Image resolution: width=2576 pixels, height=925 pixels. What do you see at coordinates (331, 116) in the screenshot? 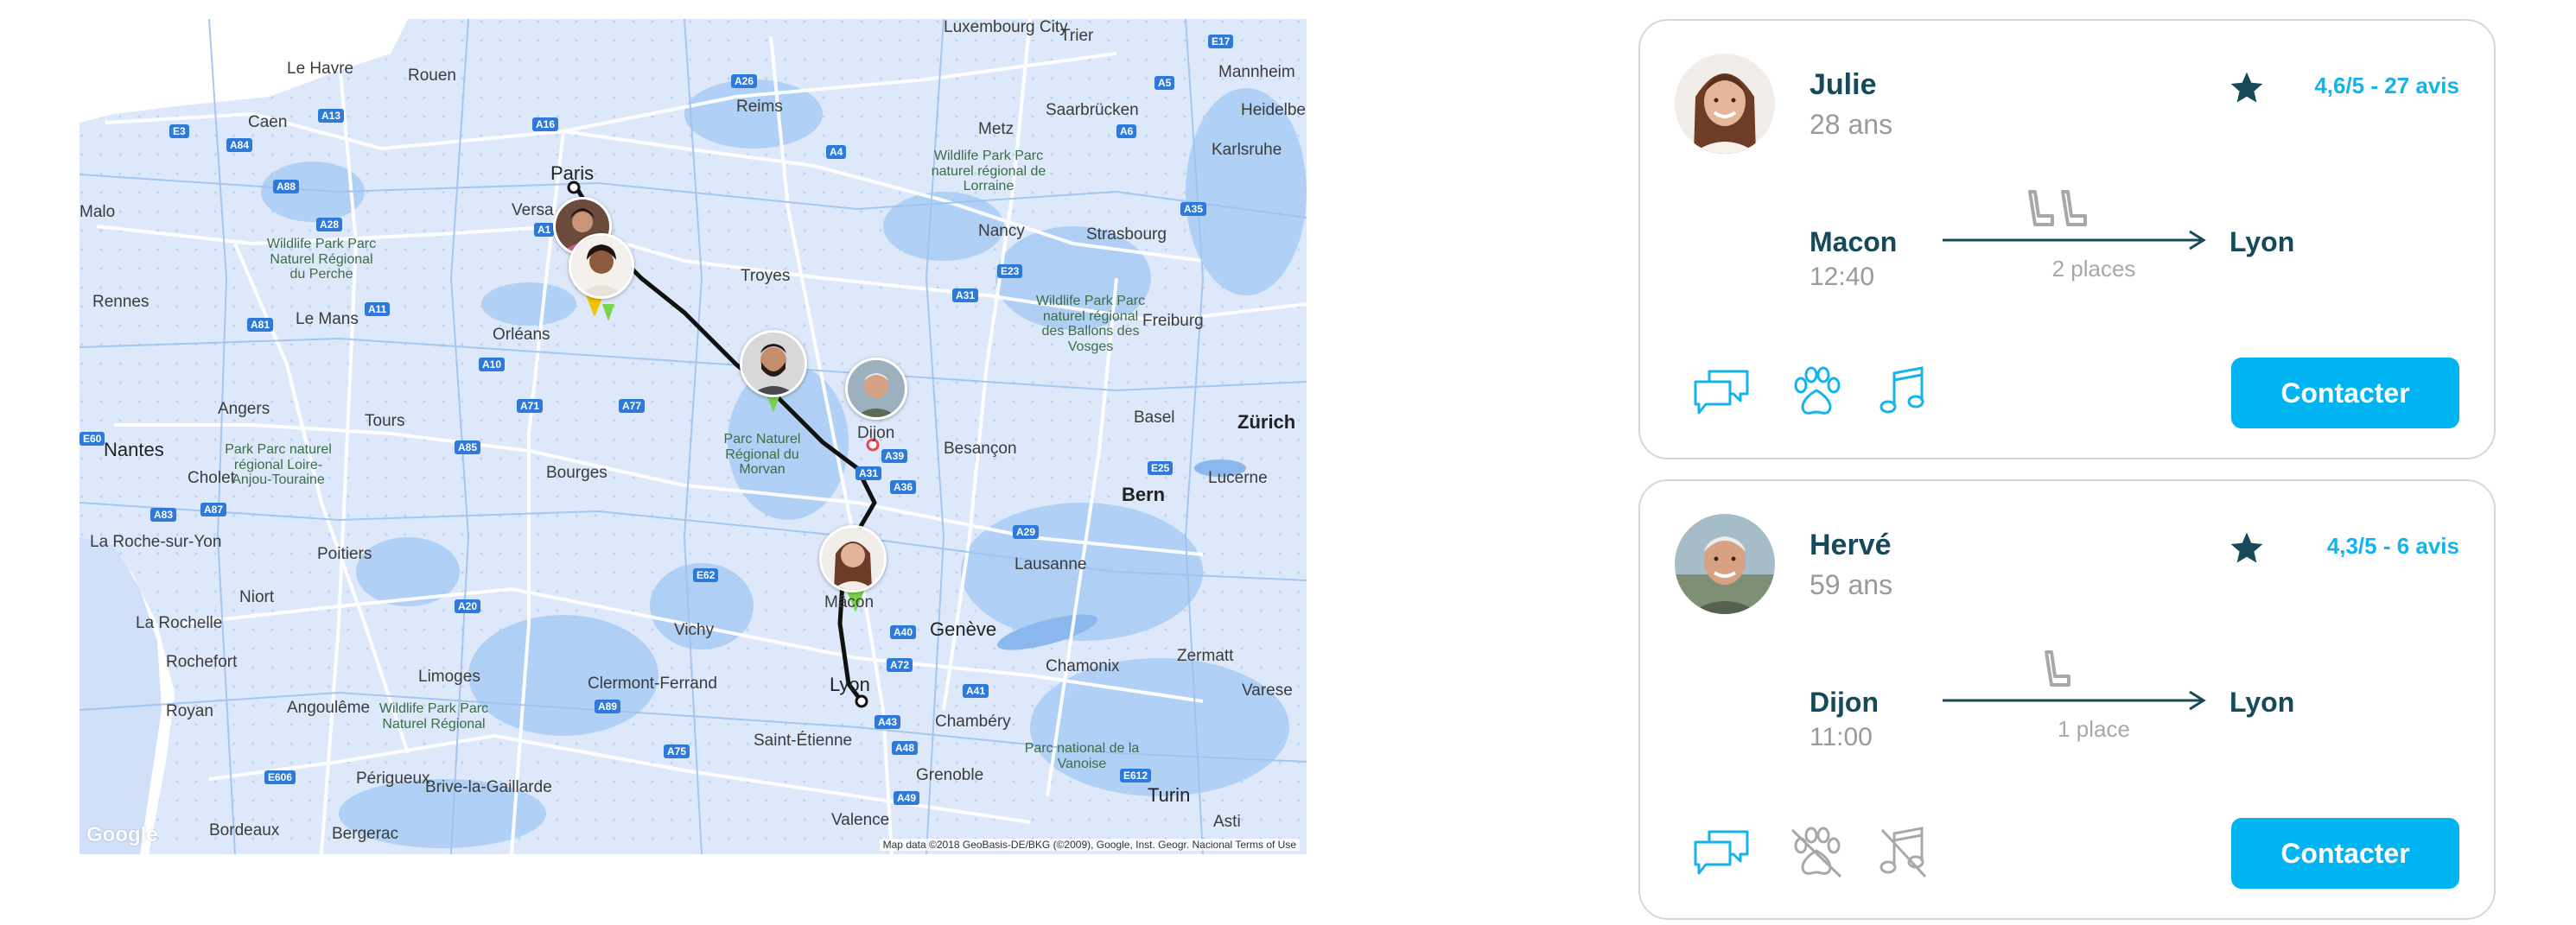
I see `road-shield: A13` at bounding box center [331, 116].